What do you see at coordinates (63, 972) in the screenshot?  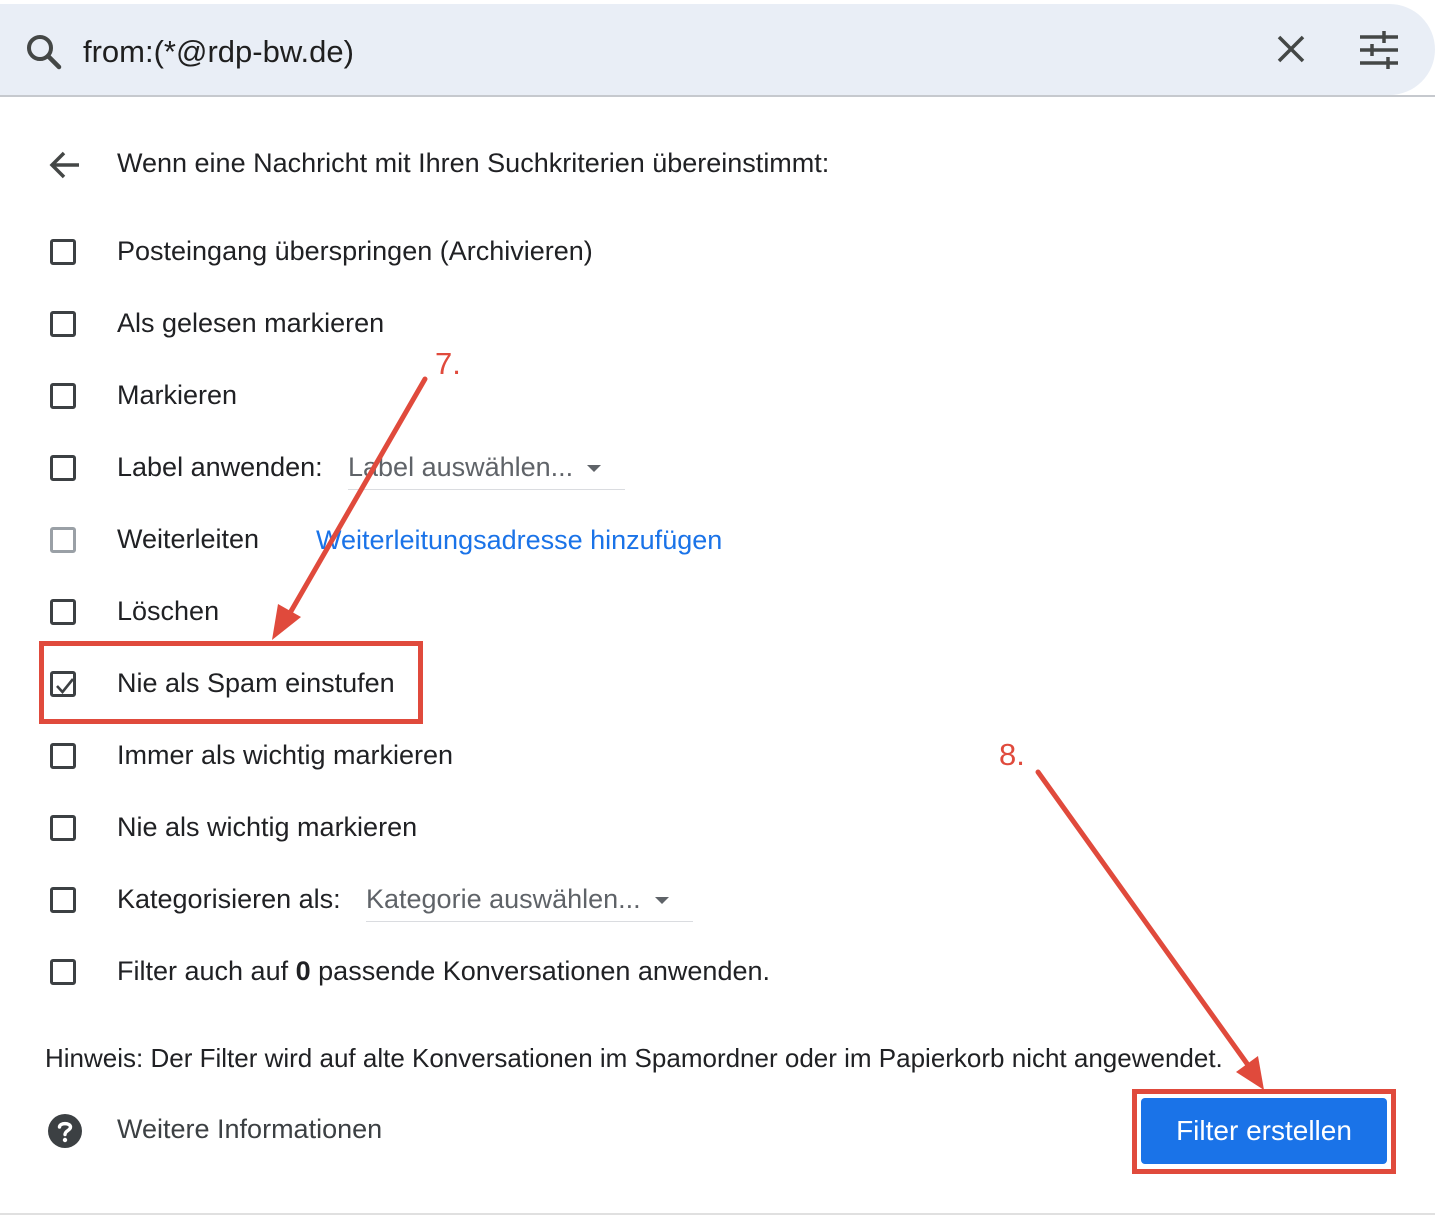 I see `checkbox-apply-to-existing` at bounding box center [63, 972].